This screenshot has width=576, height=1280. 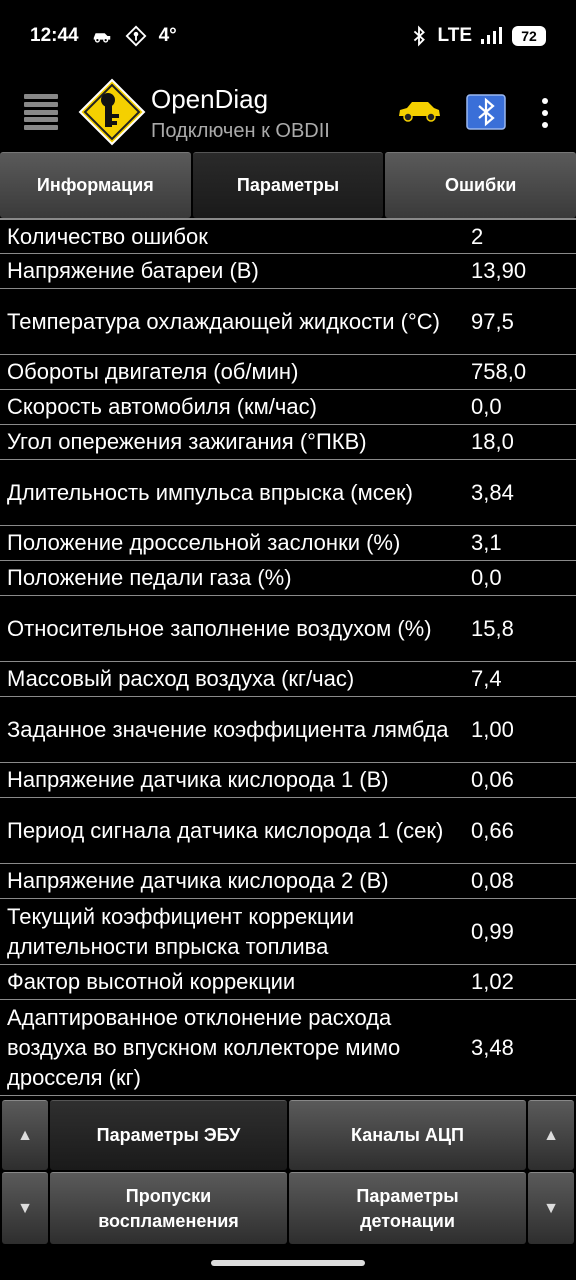 I want to click on bluetooth-elm-icon, so click(x=486, y=112).